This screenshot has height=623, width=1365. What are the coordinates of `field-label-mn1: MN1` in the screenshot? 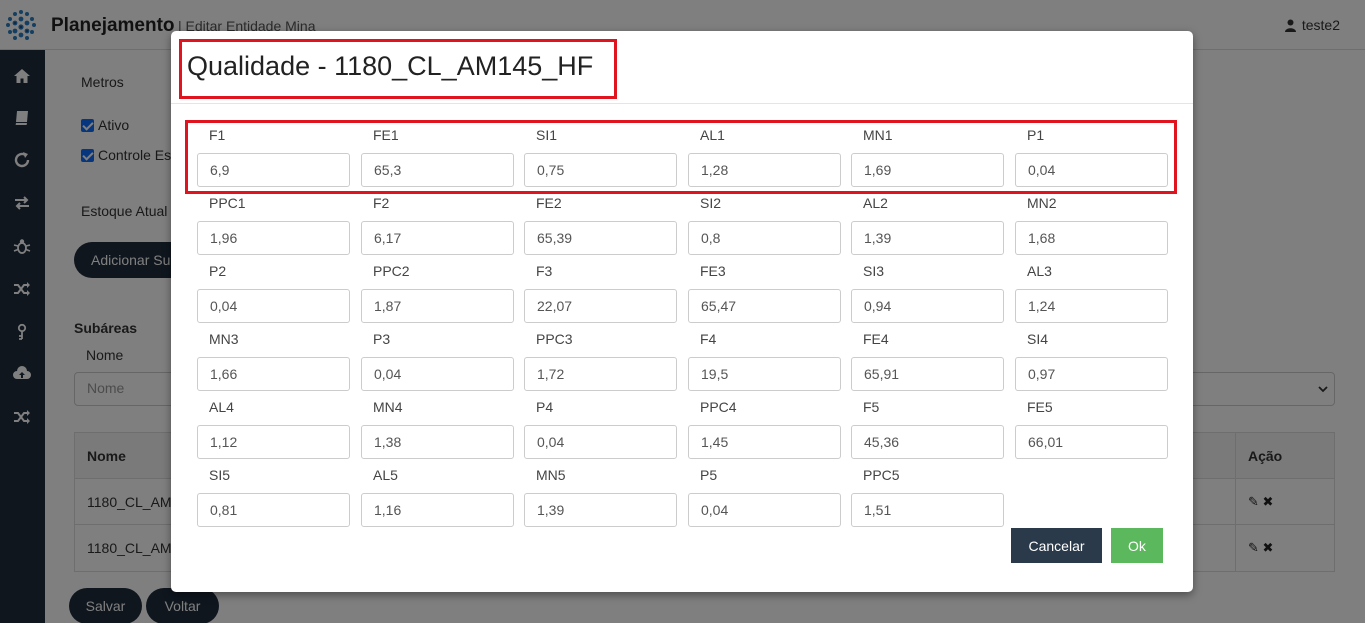 It's located at (878, 135).